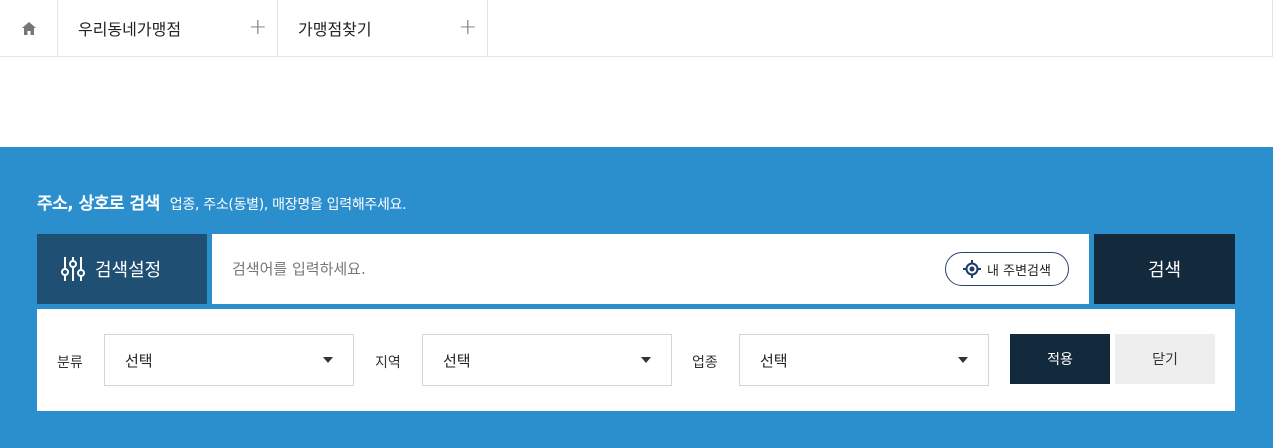 The width and height of the screenshot is (1273, 448). Describe the element at coordinates (880, 28) in the screenshot. I see `tab-bar-spacer` at that location.